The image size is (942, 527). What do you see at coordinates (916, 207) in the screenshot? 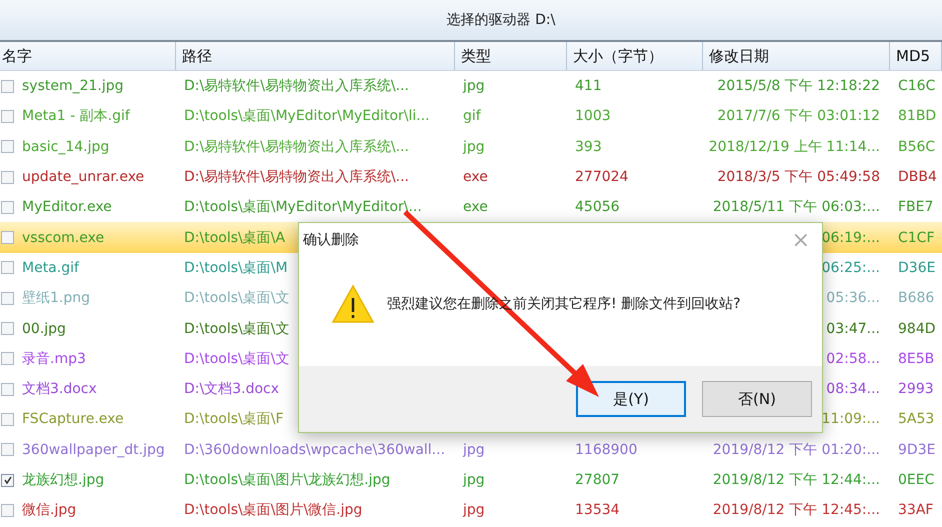
I see `table-cell: FBE7` at bounding box center [916, 207].